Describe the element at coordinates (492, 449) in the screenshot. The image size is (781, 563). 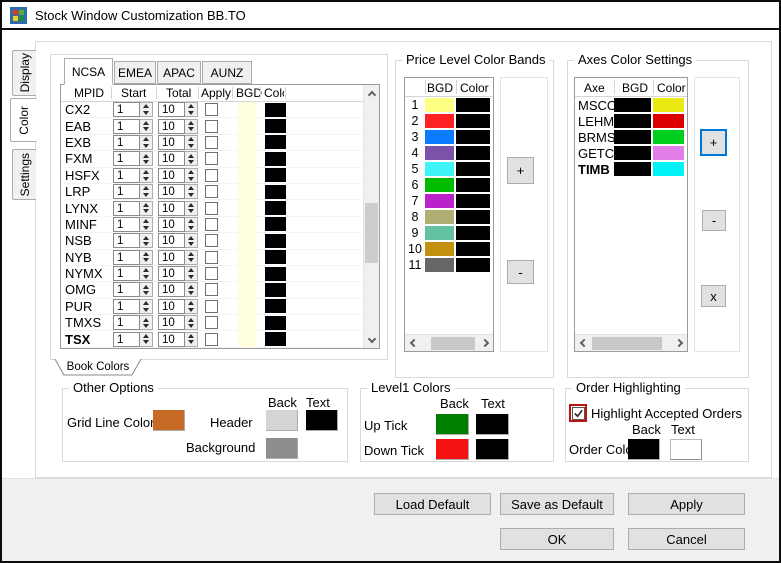
I see `down-tick-text-swatch` at that location.